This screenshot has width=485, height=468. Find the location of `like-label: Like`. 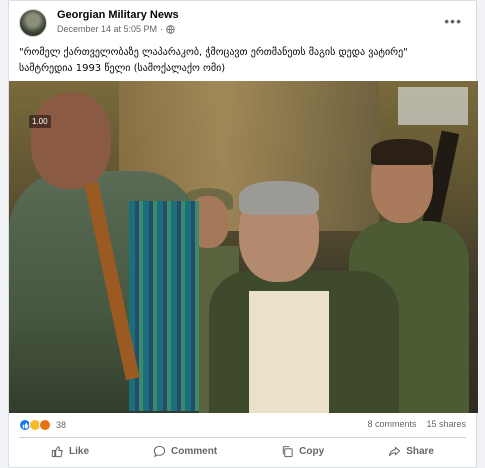

like-label: Like is located at coordinates (79, 451).